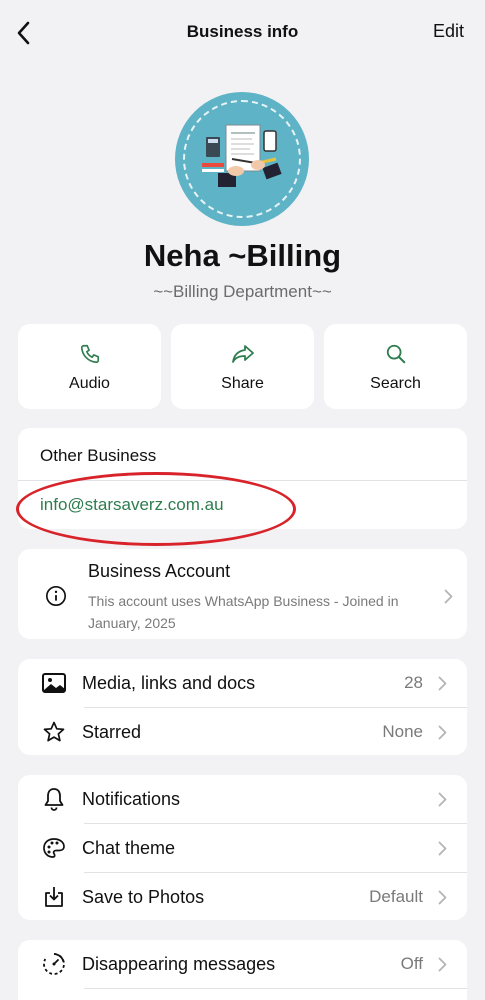 This screenshot has width=485, height=1000. I want to click on search-icon, so click(395, 353).